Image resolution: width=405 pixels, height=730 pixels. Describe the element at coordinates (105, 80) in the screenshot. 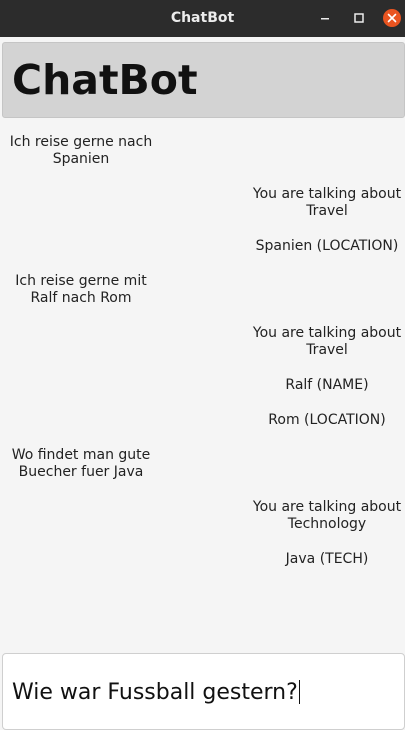

I see `header-title: ChatBot` at that location.